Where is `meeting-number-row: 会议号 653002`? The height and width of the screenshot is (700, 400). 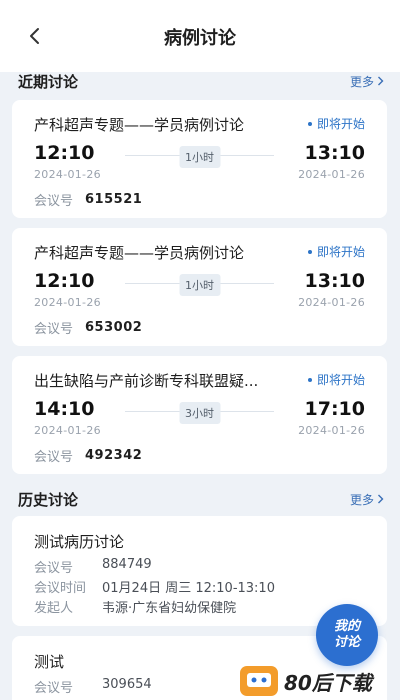
meeting-number-row: 会议号 653002 is located at coordinates (88, 327).